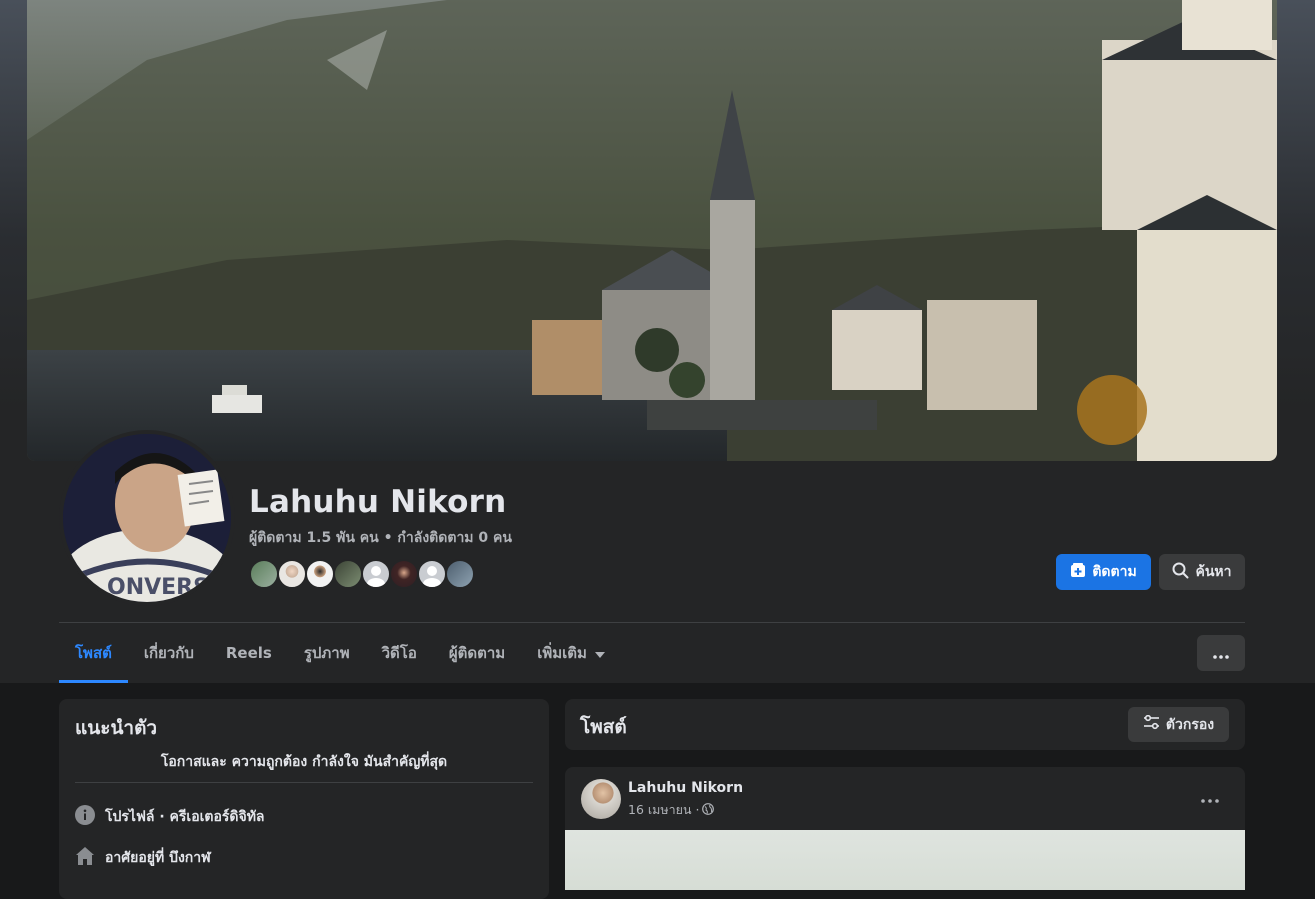 This screenshot has width=1315, height=899. I want to click on intro-row-profile: โปรไฟล์ · ครีเอเตอร์ดิจิทัล, so click(170, 817).